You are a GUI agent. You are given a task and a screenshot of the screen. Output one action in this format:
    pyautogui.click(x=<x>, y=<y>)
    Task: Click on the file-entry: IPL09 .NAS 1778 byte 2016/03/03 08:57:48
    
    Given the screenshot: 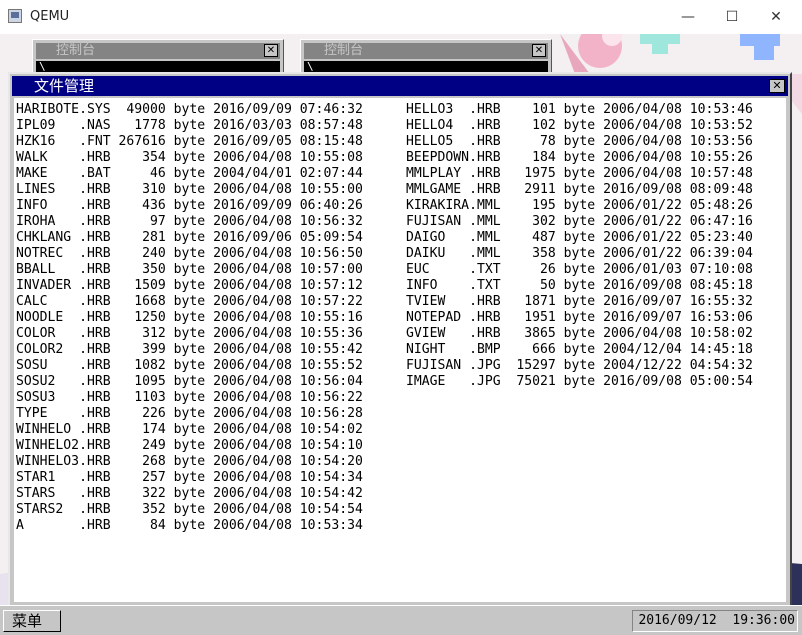 What is the action you would take?
    pyautogui.click(x=189, y=125)
    